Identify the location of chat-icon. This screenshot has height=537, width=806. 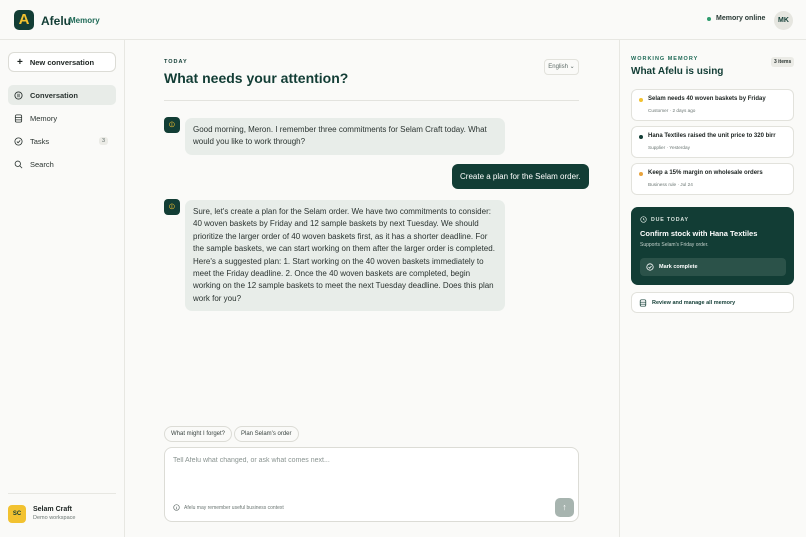
(18, 95).